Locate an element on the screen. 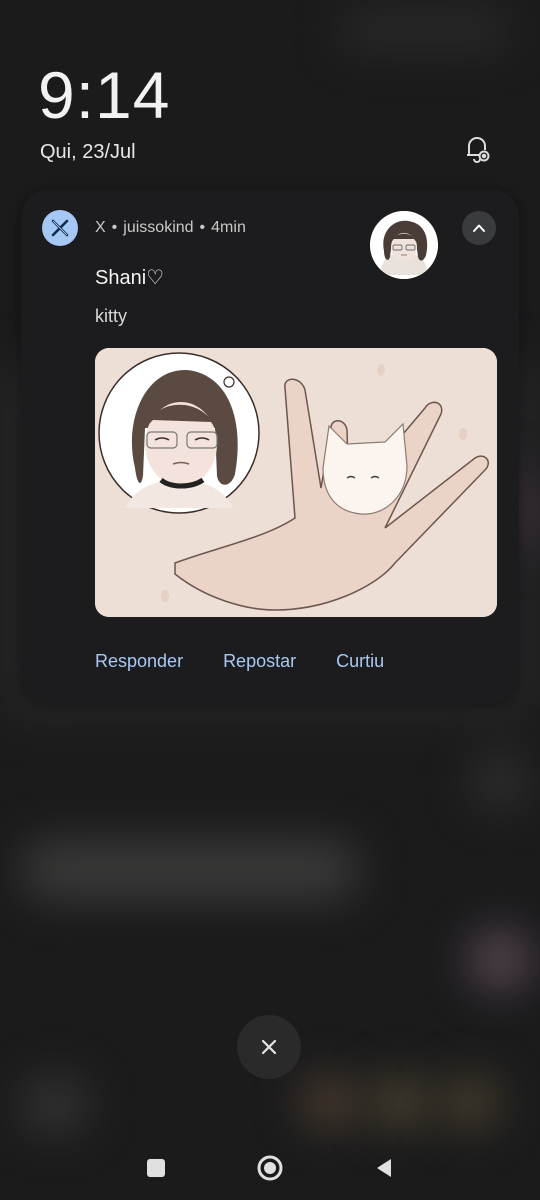 The image size is (540, 1200). recents-icon is located at coordinates (156, 1168).